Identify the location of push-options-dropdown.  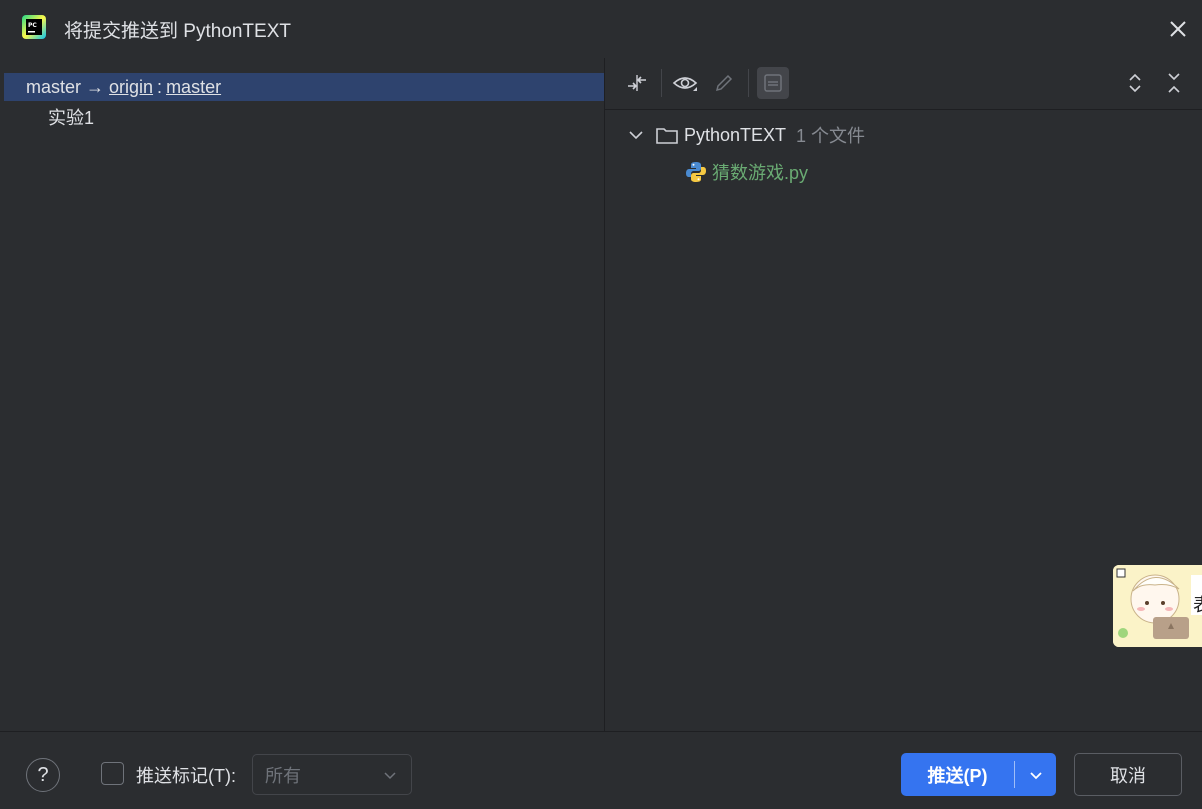
(1035, 774).